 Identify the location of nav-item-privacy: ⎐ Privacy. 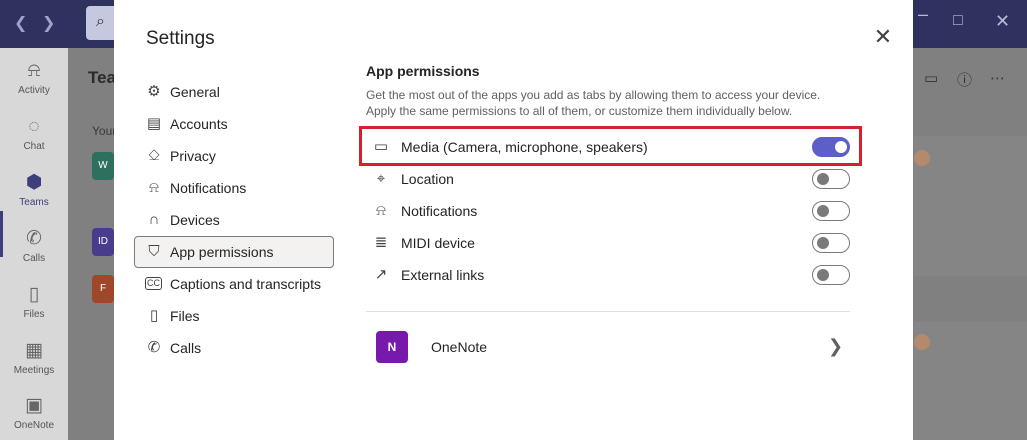
(234, 156).